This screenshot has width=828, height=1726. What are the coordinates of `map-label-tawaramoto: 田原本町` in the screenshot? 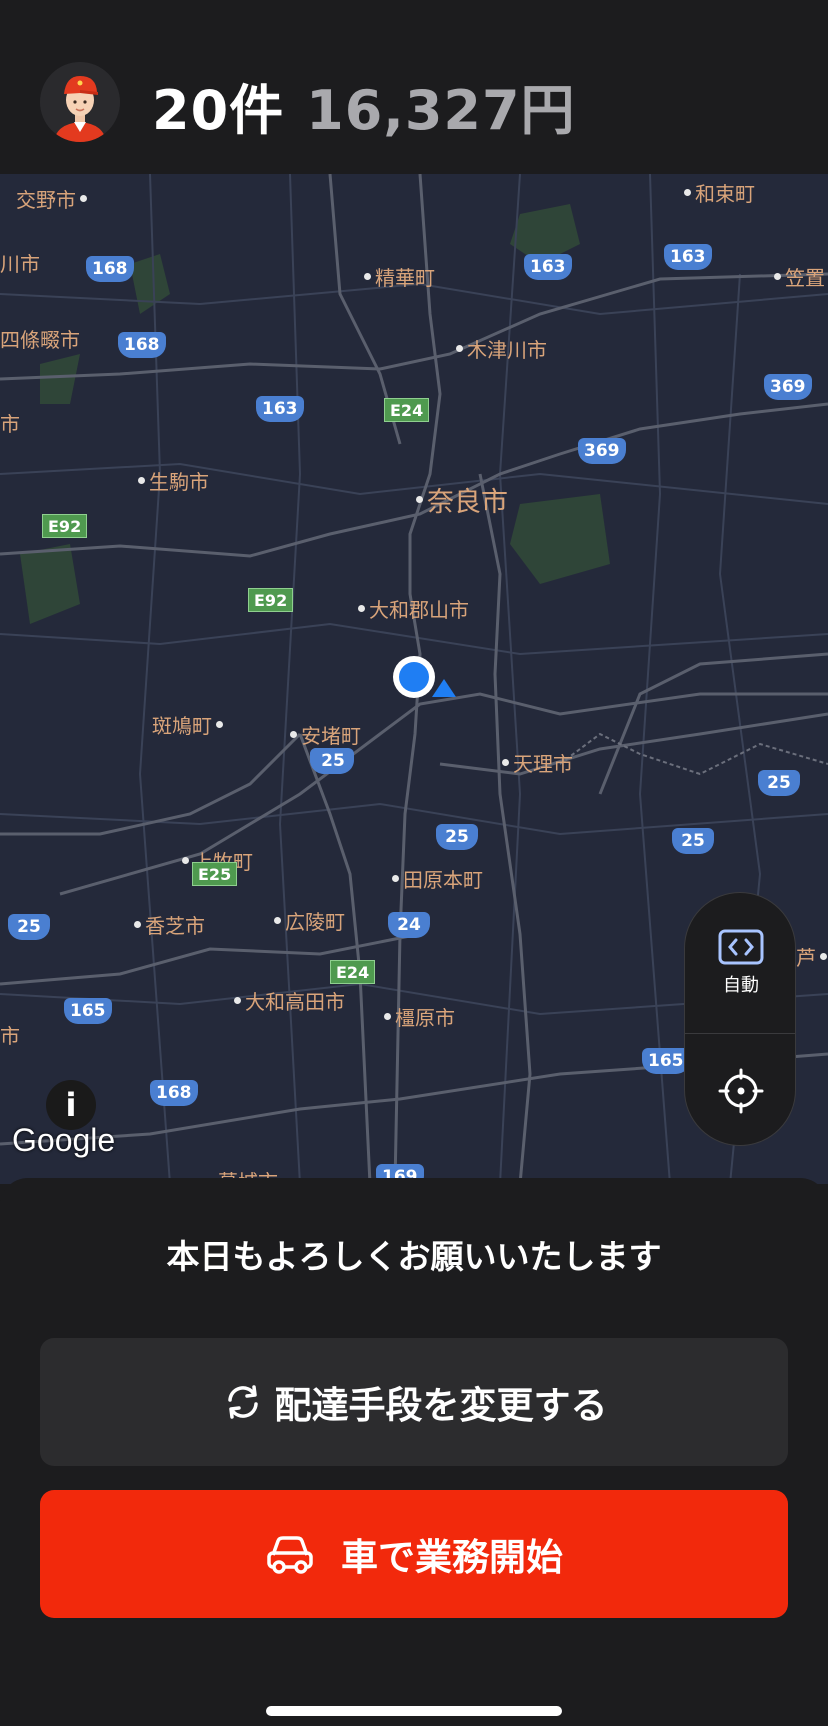 It's located at (437, 878).